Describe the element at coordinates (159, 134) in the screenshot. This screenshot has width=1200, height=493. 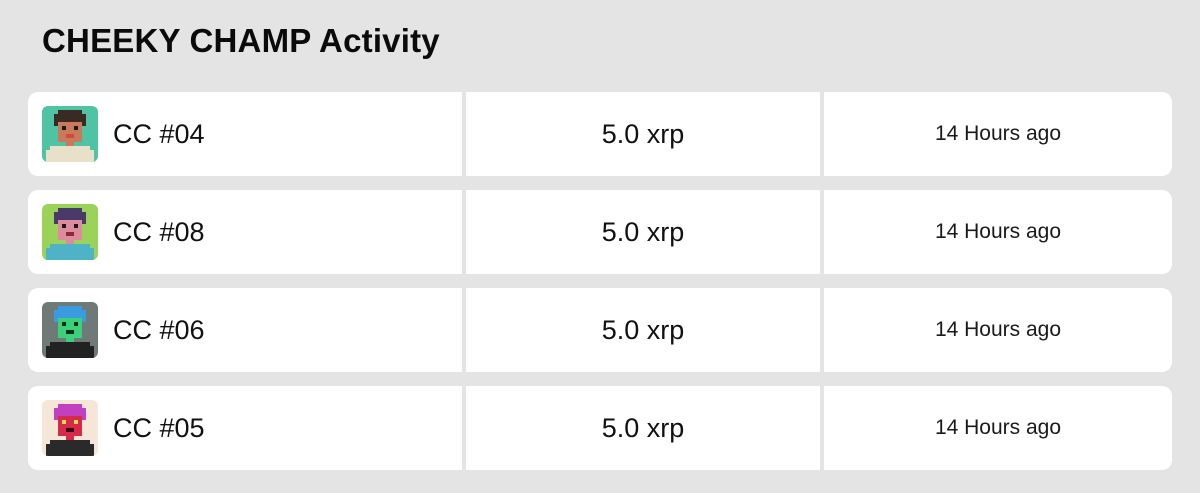
I see `nft-name: CC #04` at that location.